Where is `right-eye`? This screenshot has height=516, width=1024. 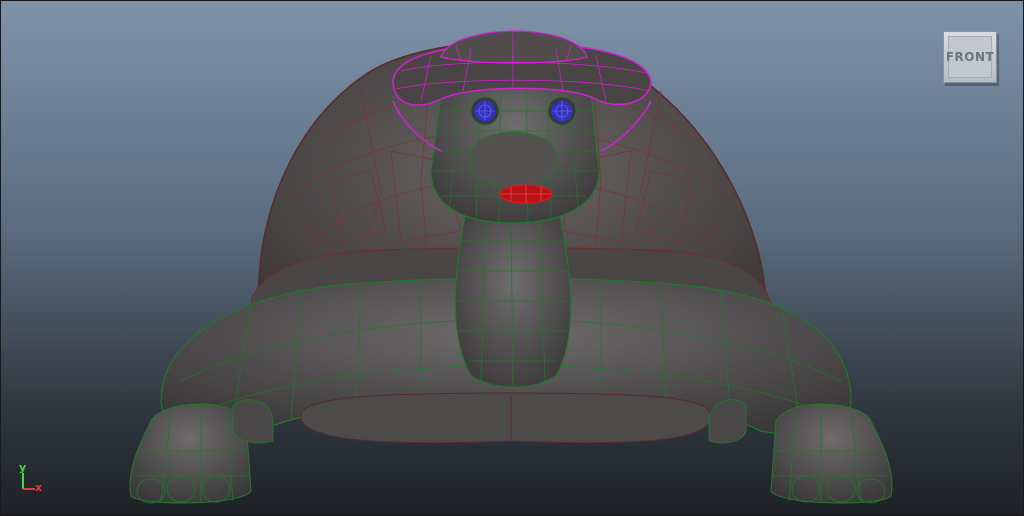
right-eye is located at coordinates (562, 111).